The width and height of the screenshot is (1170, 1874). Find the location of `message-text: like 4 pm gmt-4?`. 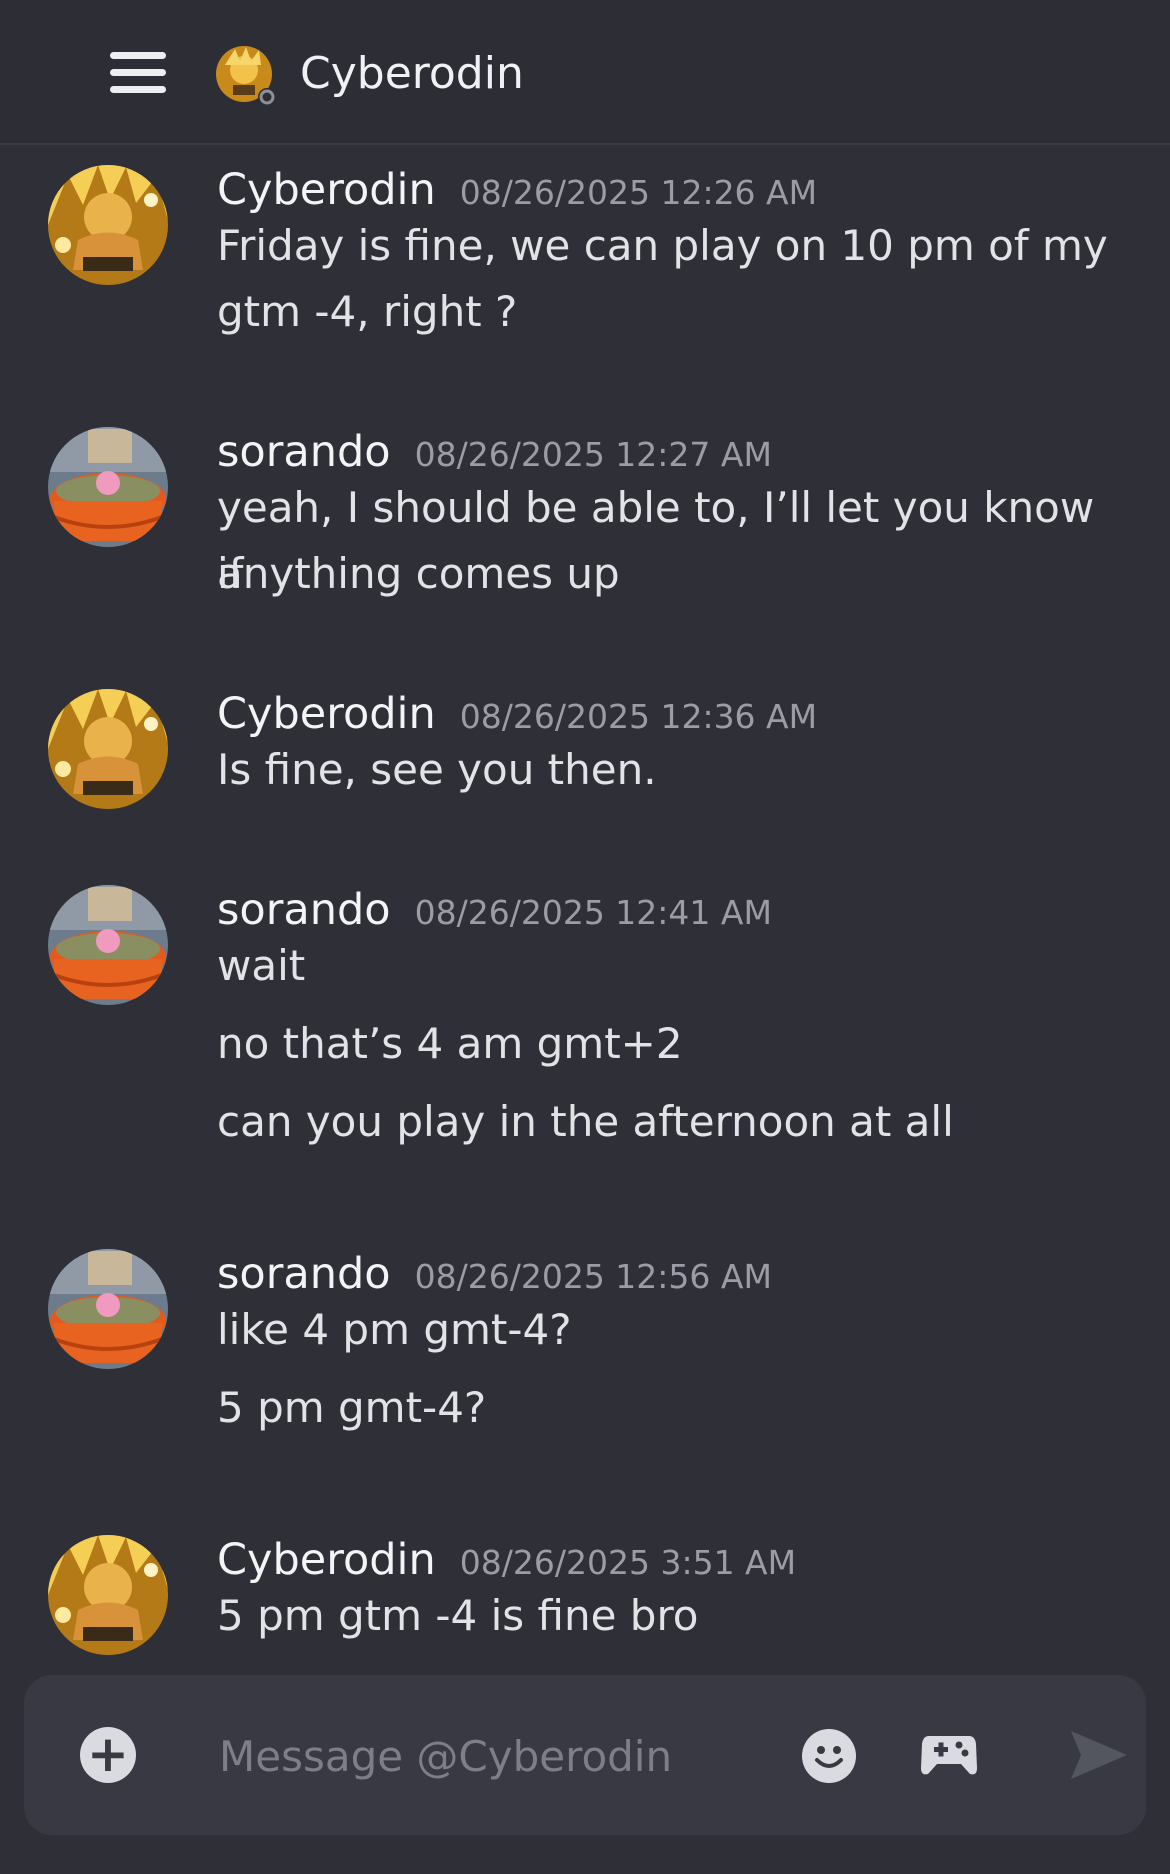

message-text: like 4 pm gmt-4? is located at coordinates (394, 1329).